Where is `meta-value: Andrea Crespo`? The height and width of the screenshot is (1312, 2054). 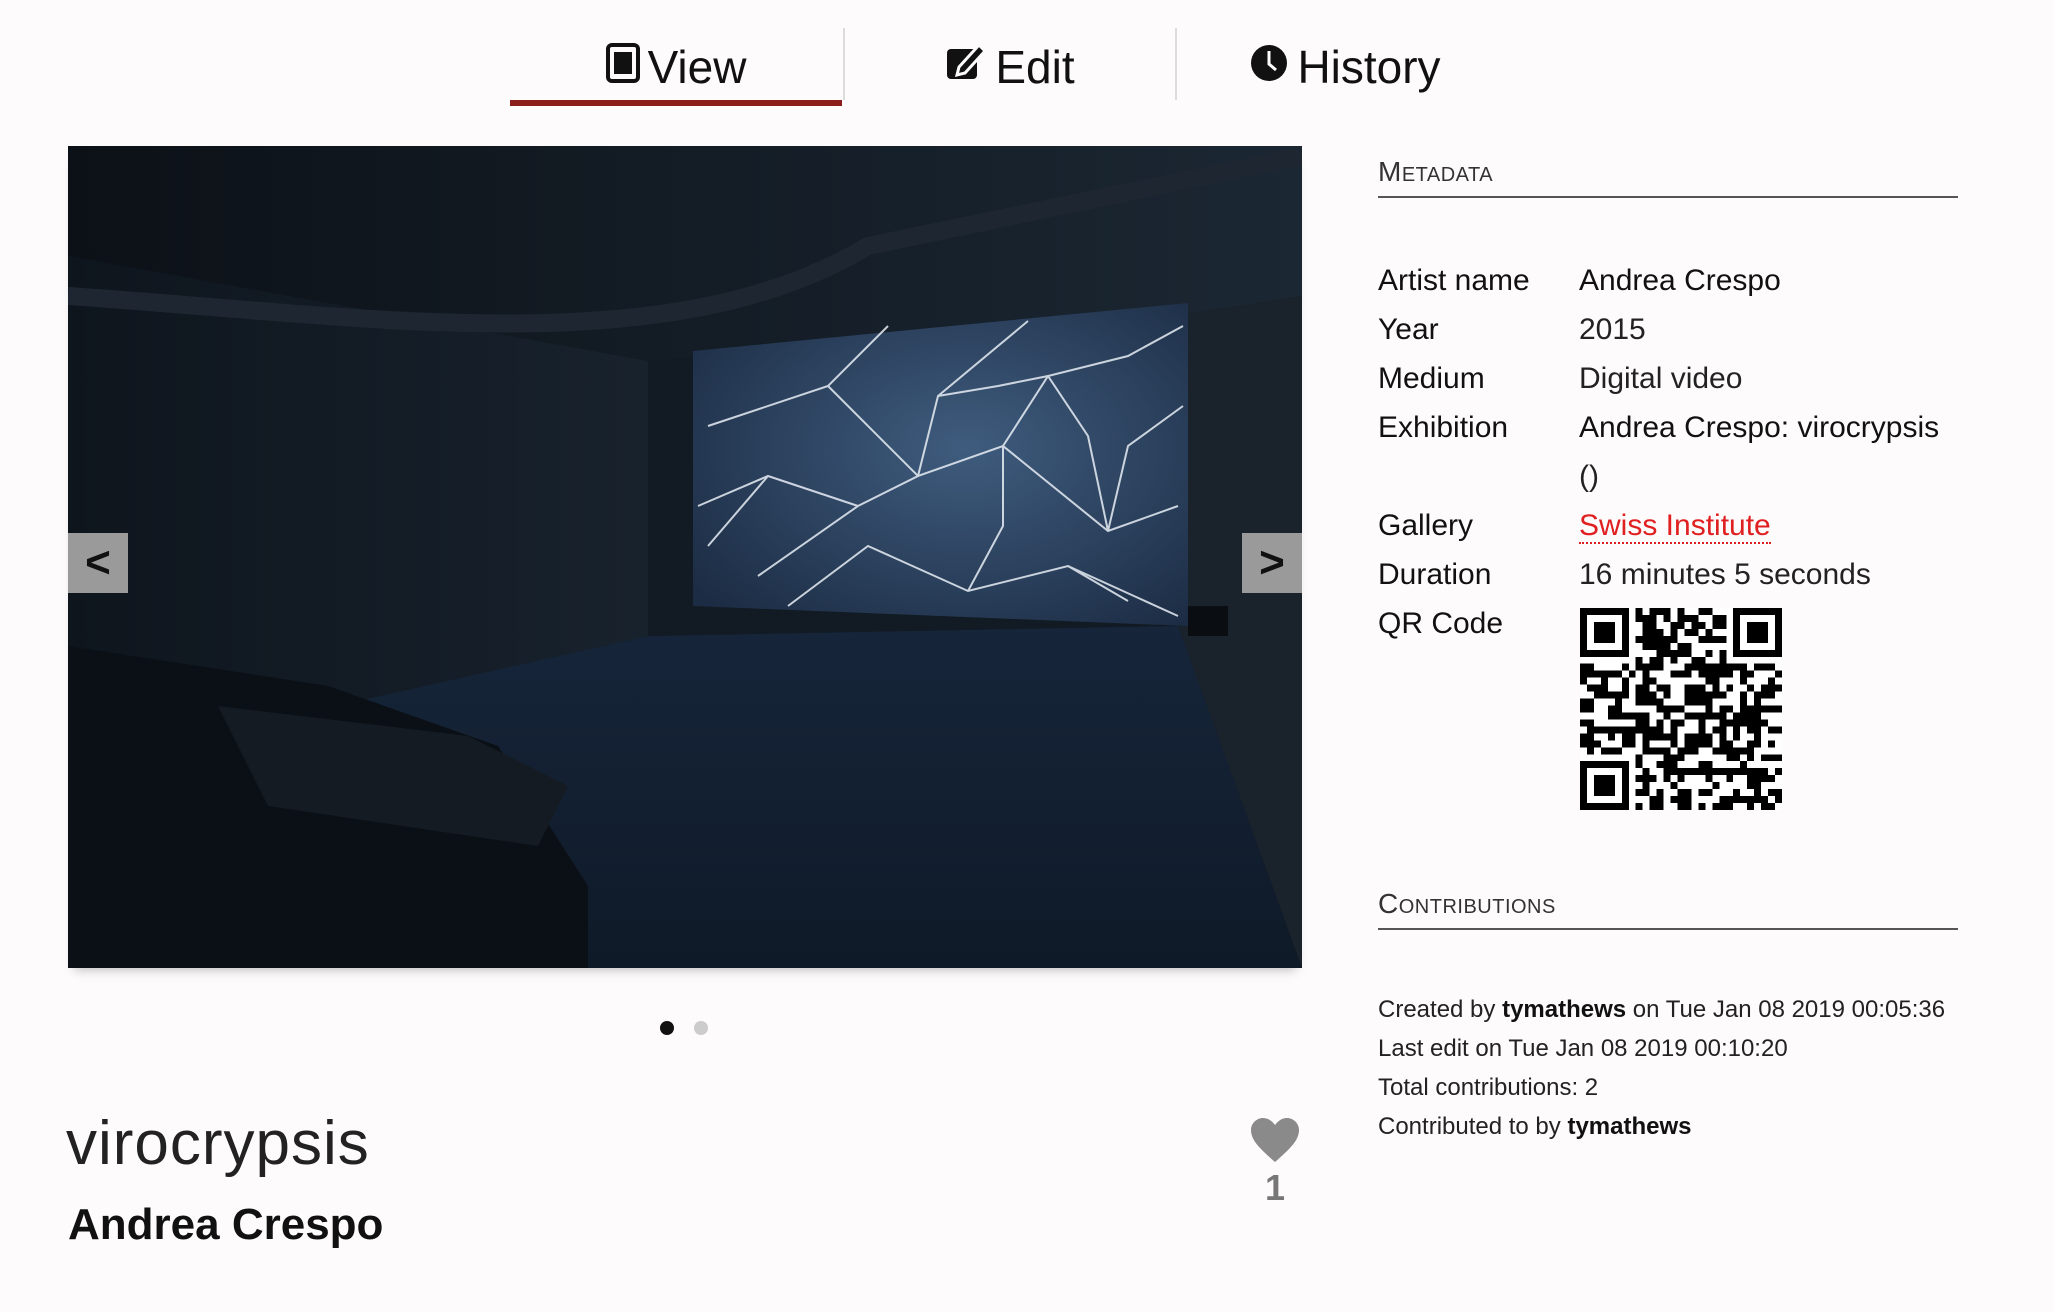
meta-value: Andrea Crespo is located at coordinates (1680, 280).